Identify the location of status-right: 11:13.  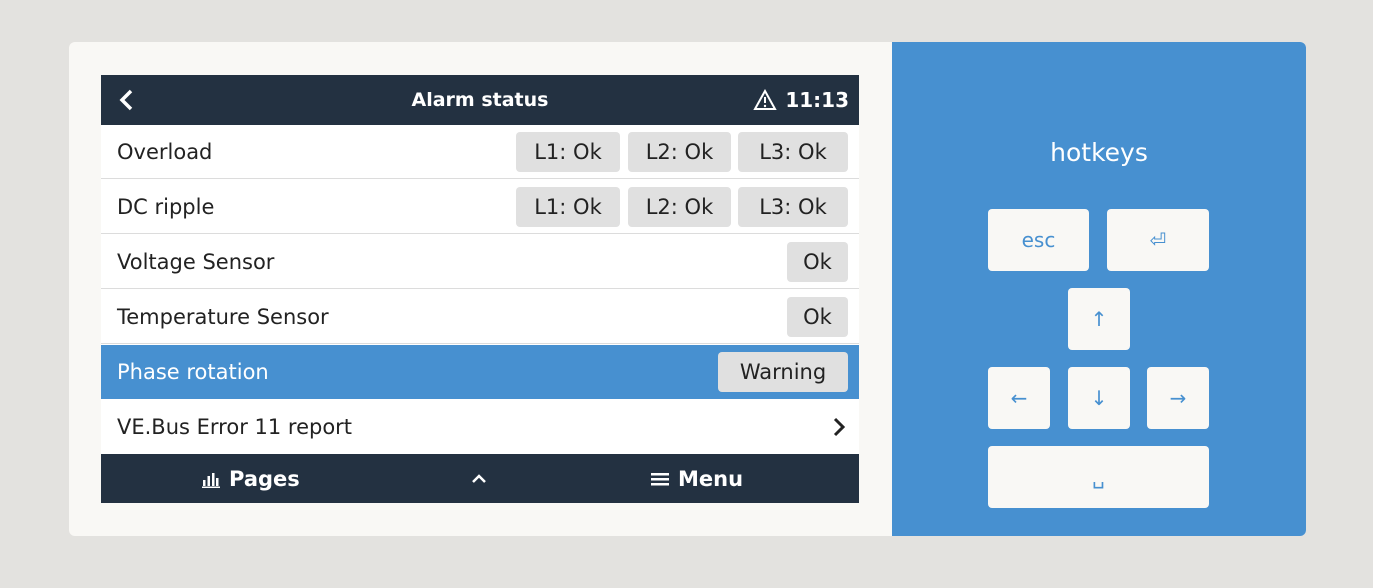
(801, 100).